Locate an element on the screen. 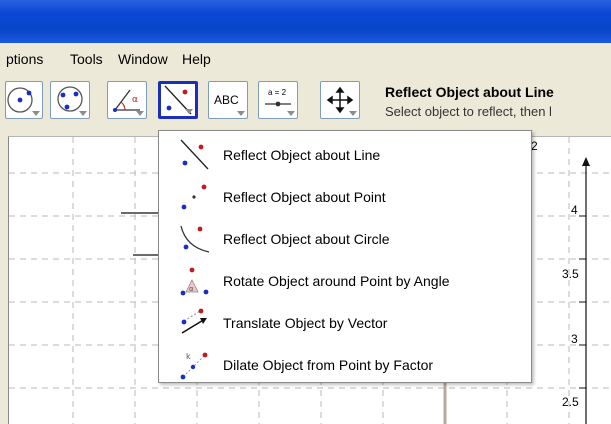  menu-item-reflect-circle: Reflect Object about Circle is located at coordinates (345, 239).